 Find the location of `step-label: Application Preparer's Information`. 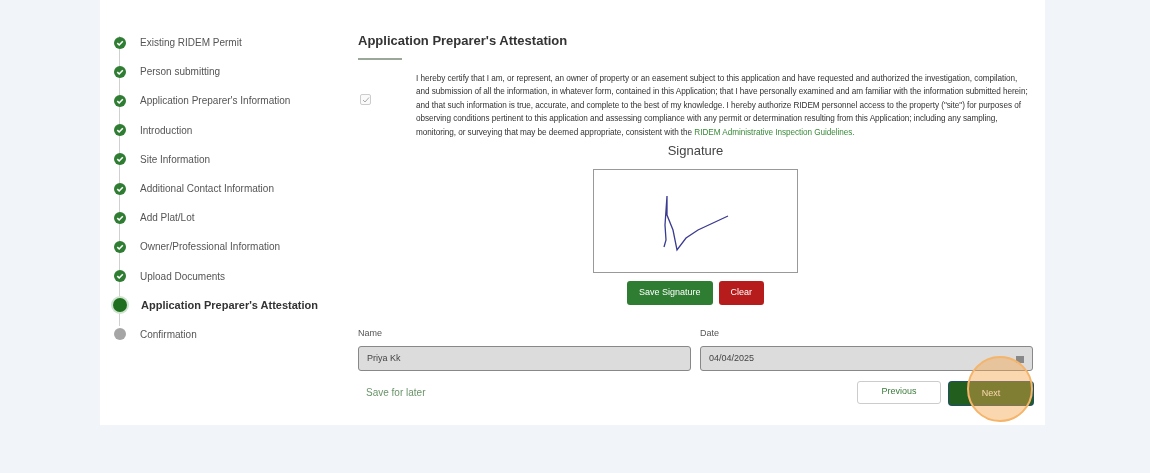

step-label: Application Preparer's Information is located at coordinates (215, 101).